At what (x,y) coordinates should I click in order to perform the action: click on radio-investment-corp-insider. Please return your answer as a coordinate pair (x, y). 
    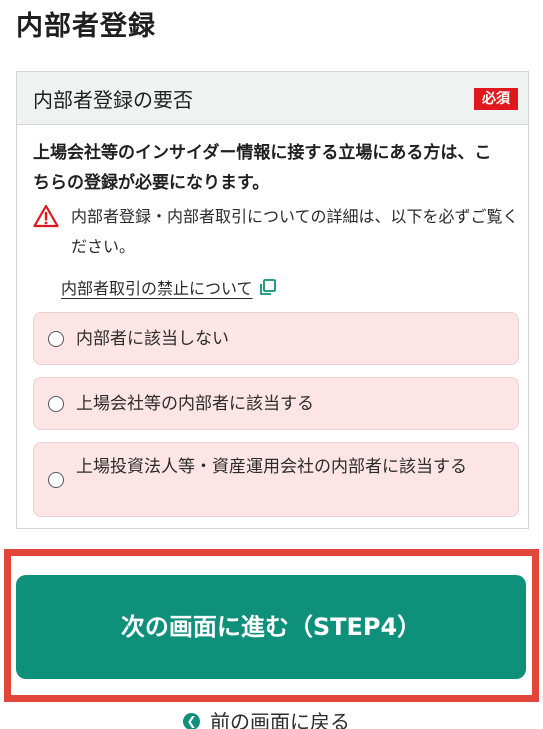
    Looking at the image, I should click on (56, 480).